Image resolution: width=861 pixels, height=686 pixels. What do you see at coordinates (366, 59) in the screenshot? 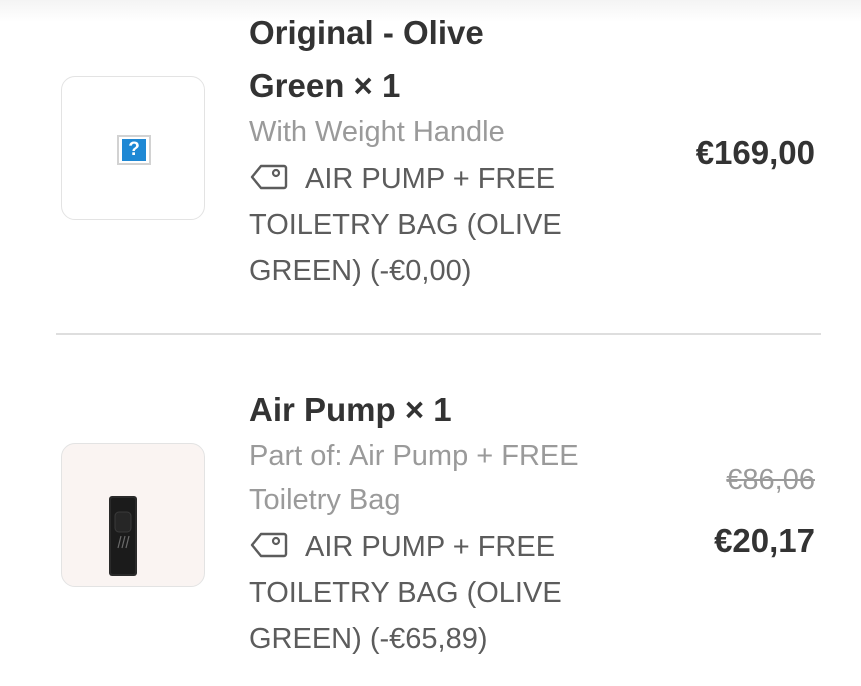
I see `product-title: Original - Olive Green × 1` at bounding box center [366, 59].